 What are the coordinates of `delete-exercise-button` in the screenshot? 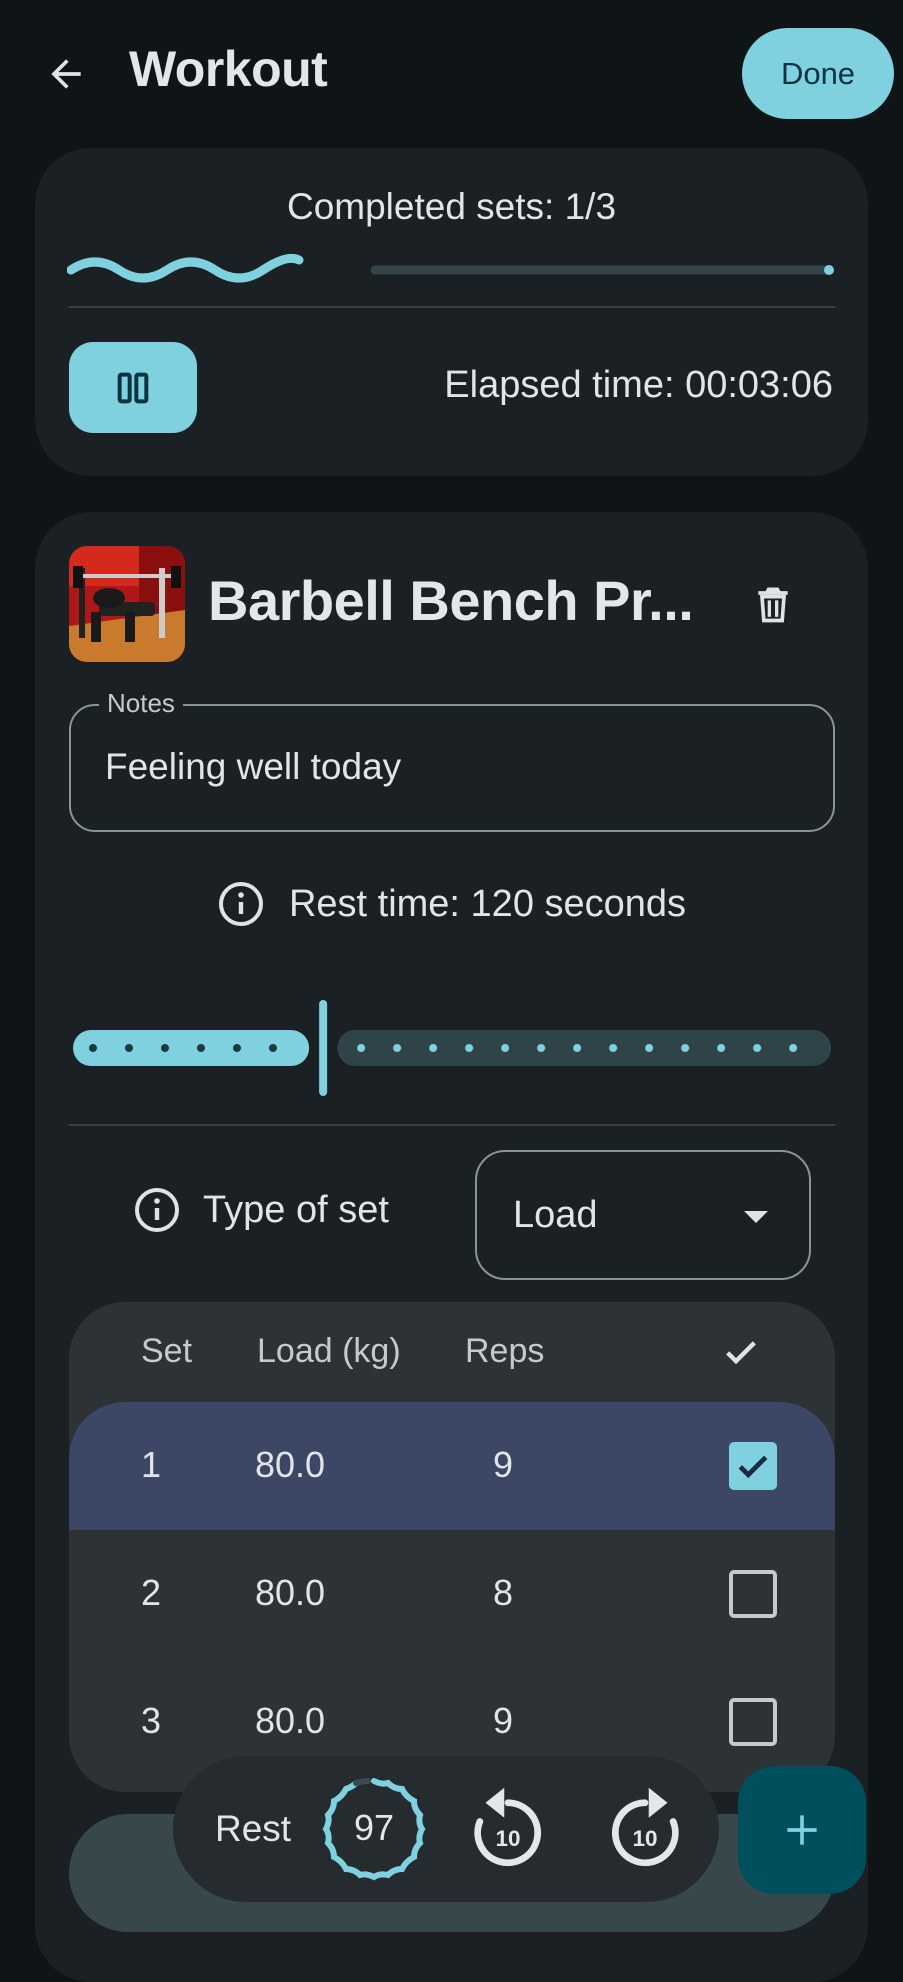 It's located at (773, 604).